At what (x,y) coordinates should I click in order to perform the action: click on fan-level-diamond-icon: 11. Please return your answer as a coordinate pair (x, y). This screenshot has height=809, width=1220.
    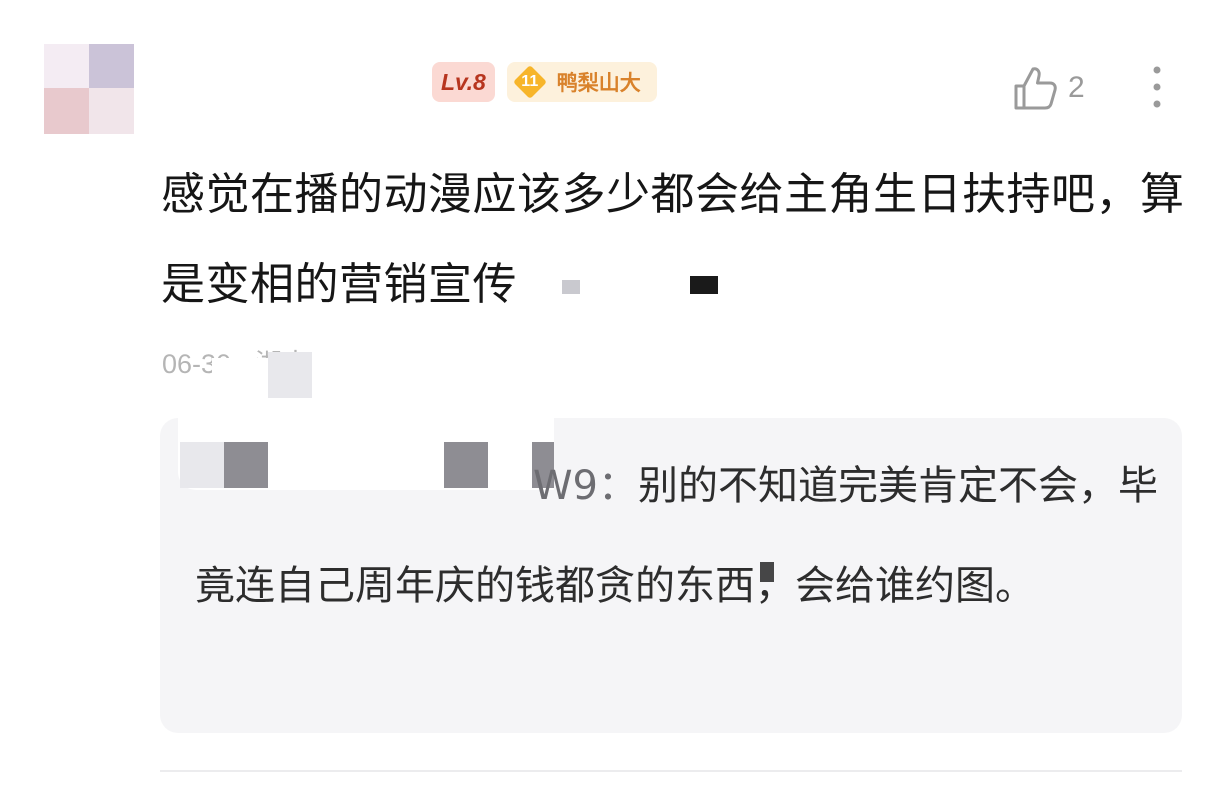
    Looking at the image, I should click on (530, 82).